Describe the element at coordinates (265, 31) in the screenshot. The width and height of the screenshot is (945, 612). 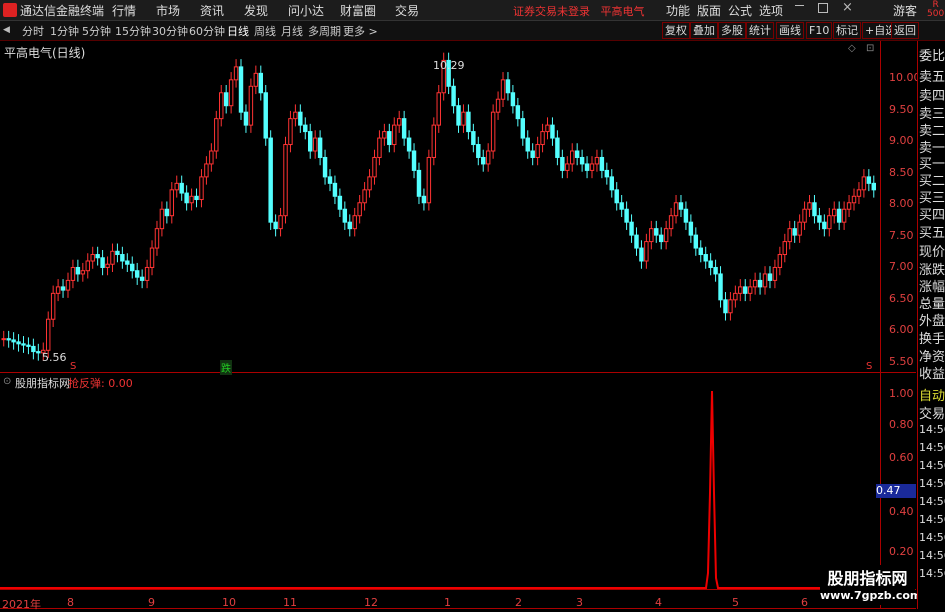
I see `period-weekly: 周线` at that location.